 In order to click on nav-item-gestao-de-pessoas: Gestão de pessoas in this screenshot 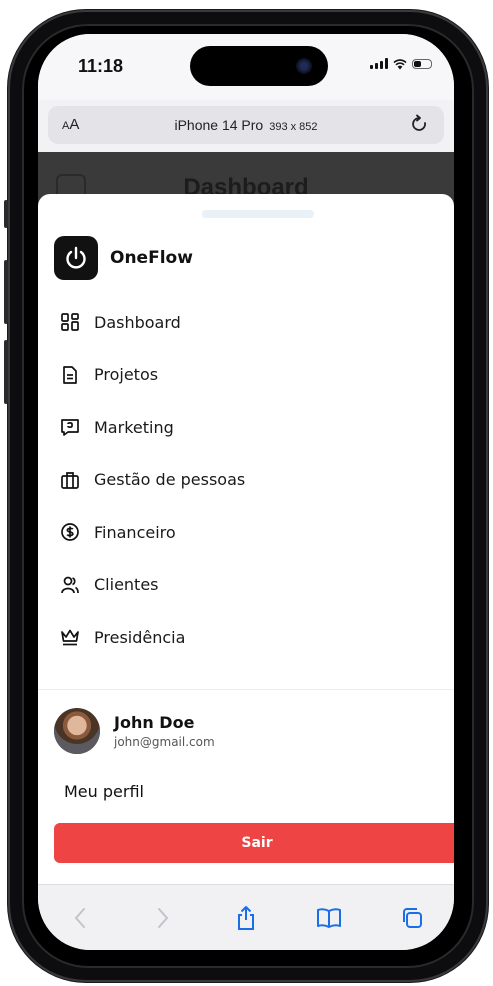, I will do `click(246, 480)`.